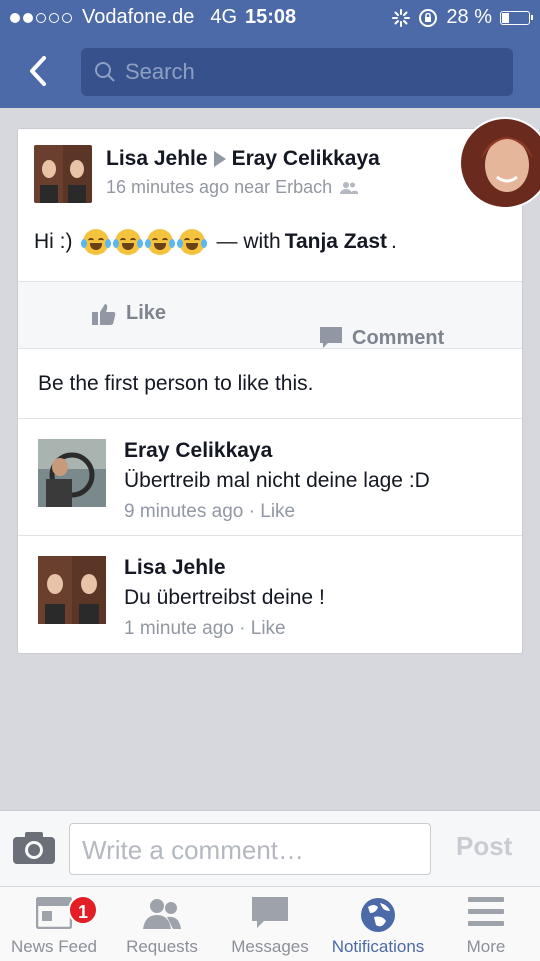 This screenshot has width=540, height=961. I want to click on tab-label: News Feed, so click(54, 946).